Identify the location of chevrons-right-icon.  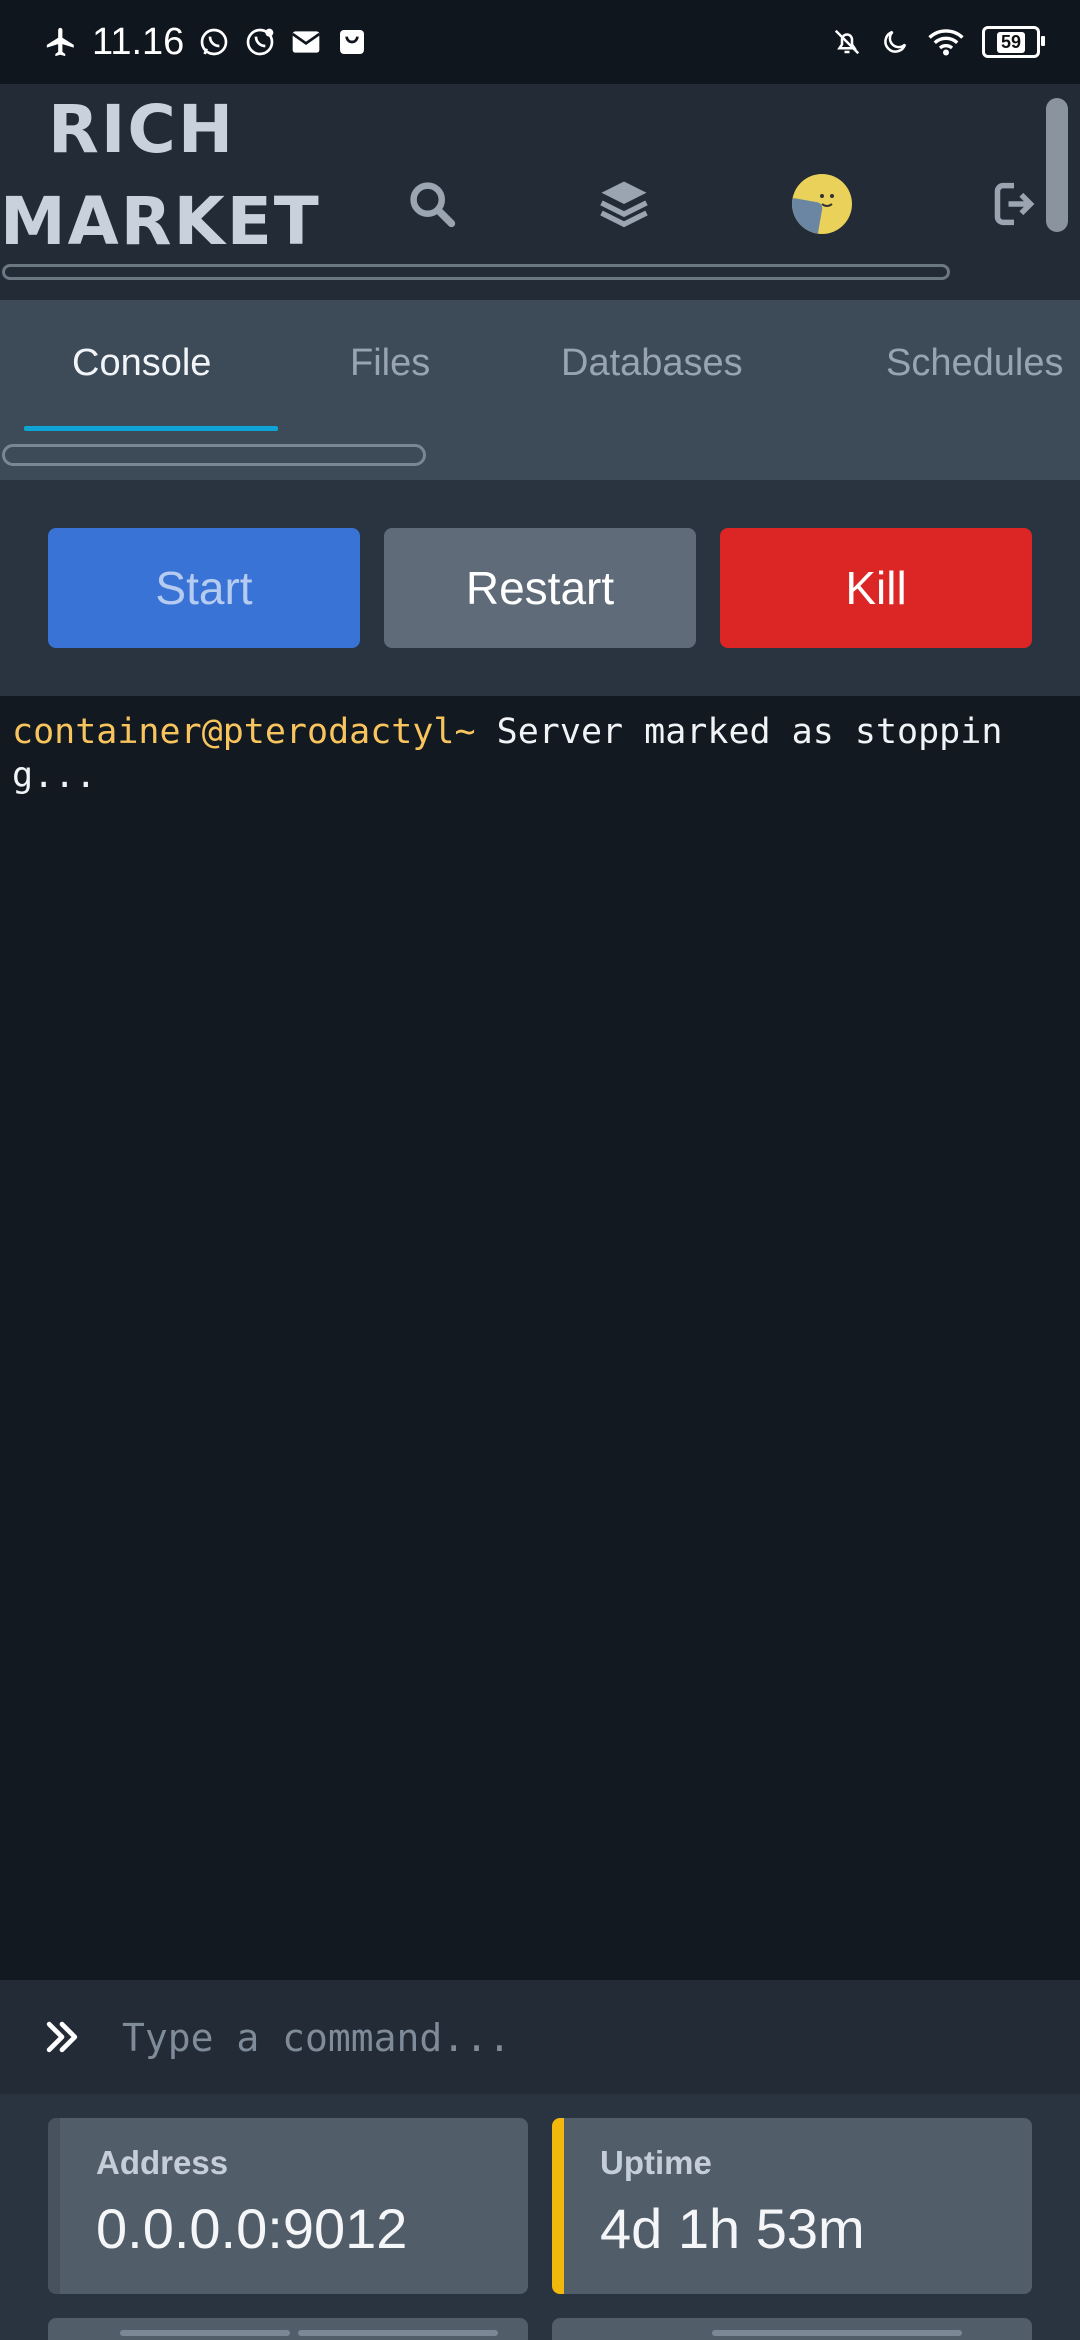
(62, 2037).